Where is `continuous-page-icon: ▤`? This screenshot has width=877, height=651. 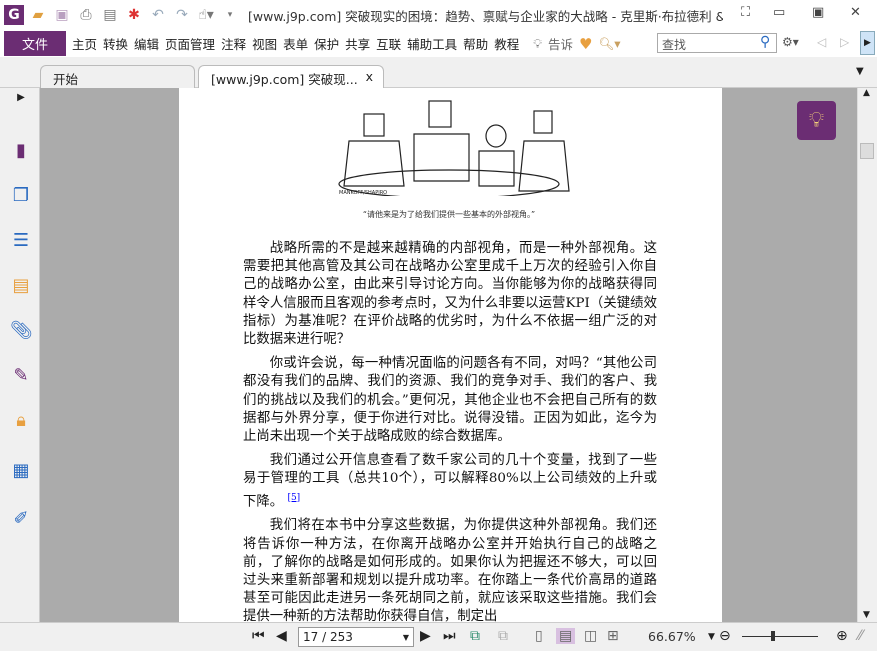
continuous-page-icon: ▤ is located at coordinates (566, 636).